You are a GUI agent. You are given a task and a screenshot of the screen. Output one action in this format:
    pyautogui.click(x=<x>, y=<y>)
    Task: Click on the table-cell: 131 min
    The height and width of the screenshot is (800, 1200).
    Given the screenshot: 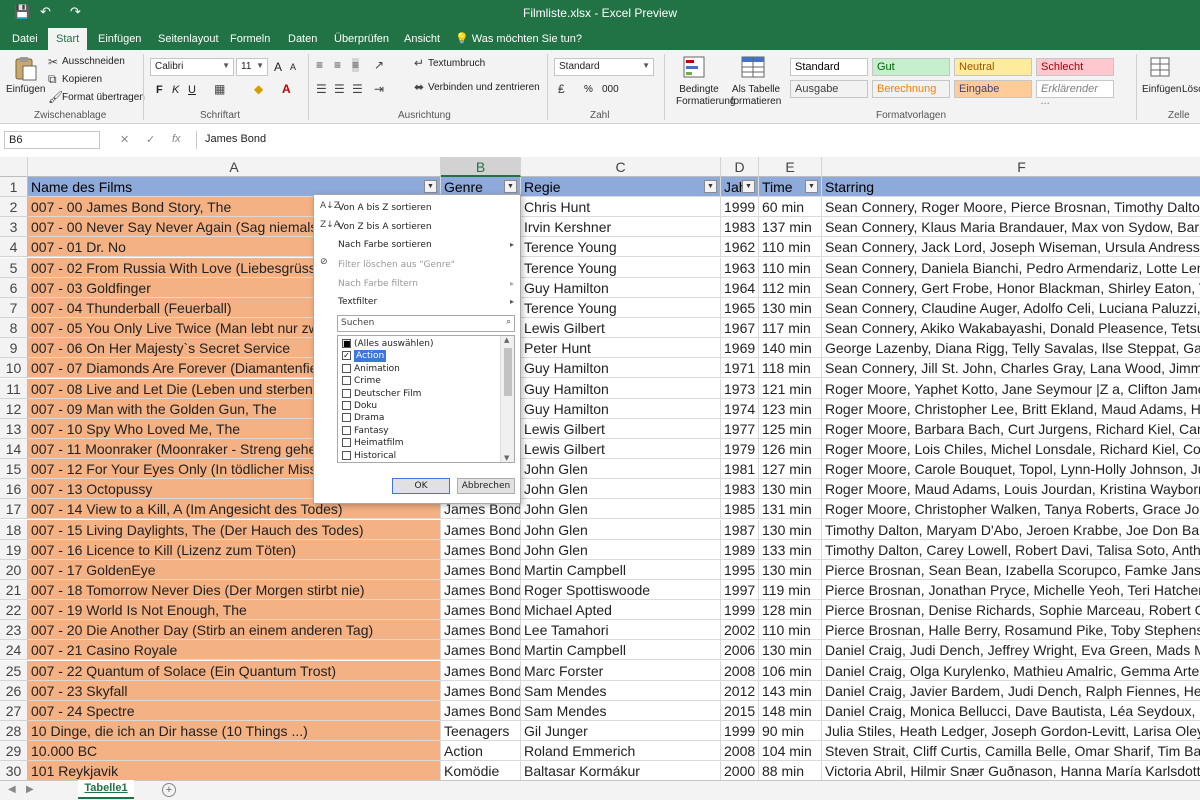 What is the action you would take?
    pyautogui.click(x=790, y=509)
    